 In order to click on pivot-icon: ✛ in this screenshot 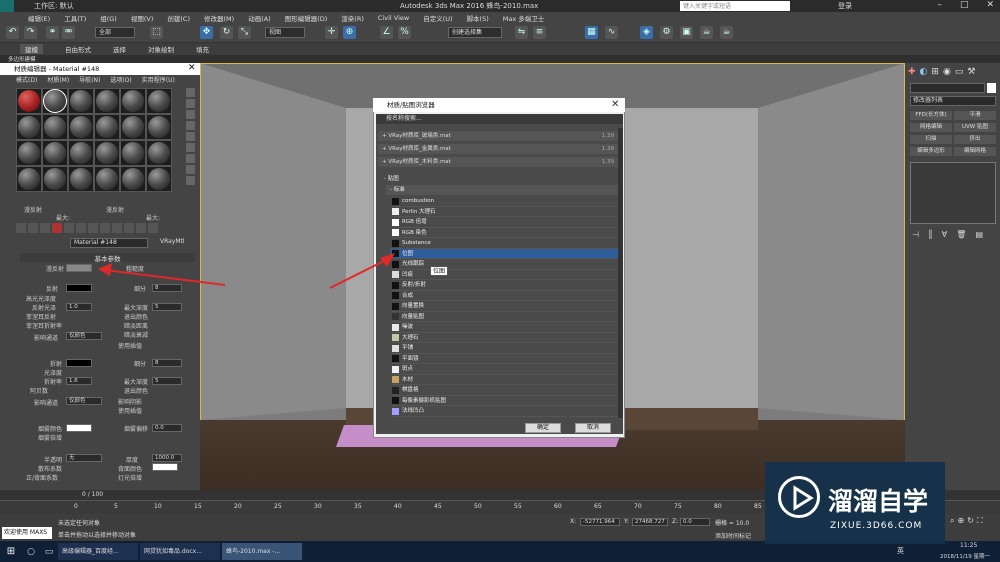, I will do `click(331, 32)`.